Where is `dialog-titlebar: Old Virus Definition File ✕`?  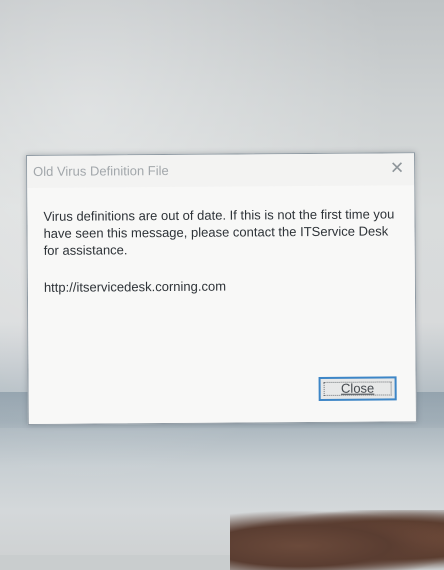 dialog-titlebar: Old Virus Definition File ✕ is located at coordinates (221, 170).